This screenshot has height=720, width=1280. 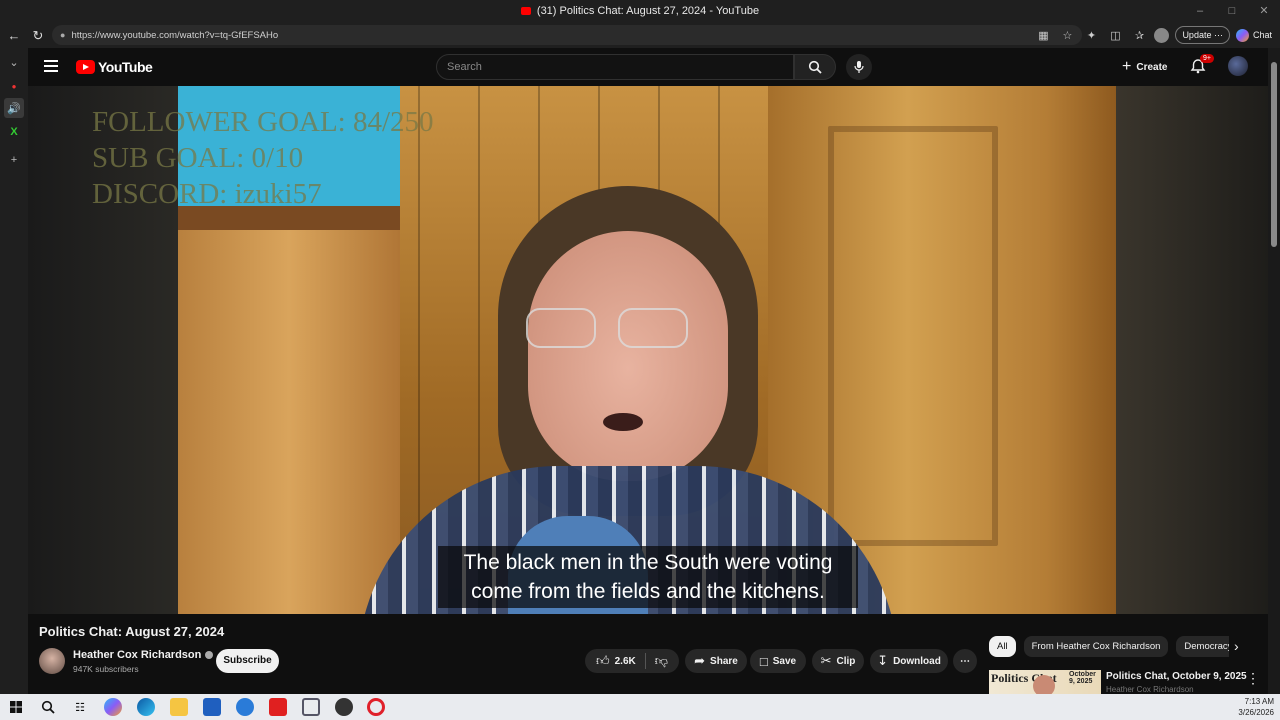 I want to click on chip-all: All, so click(x=1002, y=646).